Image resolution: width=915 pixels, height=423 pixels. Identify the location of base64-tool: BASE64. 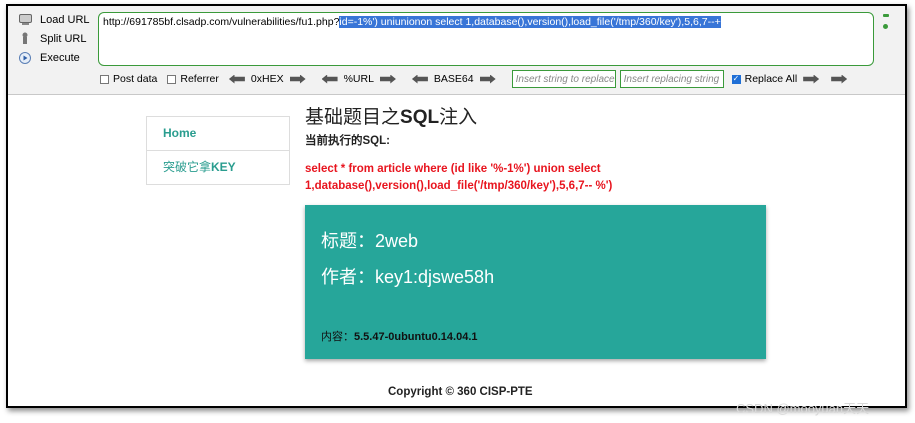
(456, 79).